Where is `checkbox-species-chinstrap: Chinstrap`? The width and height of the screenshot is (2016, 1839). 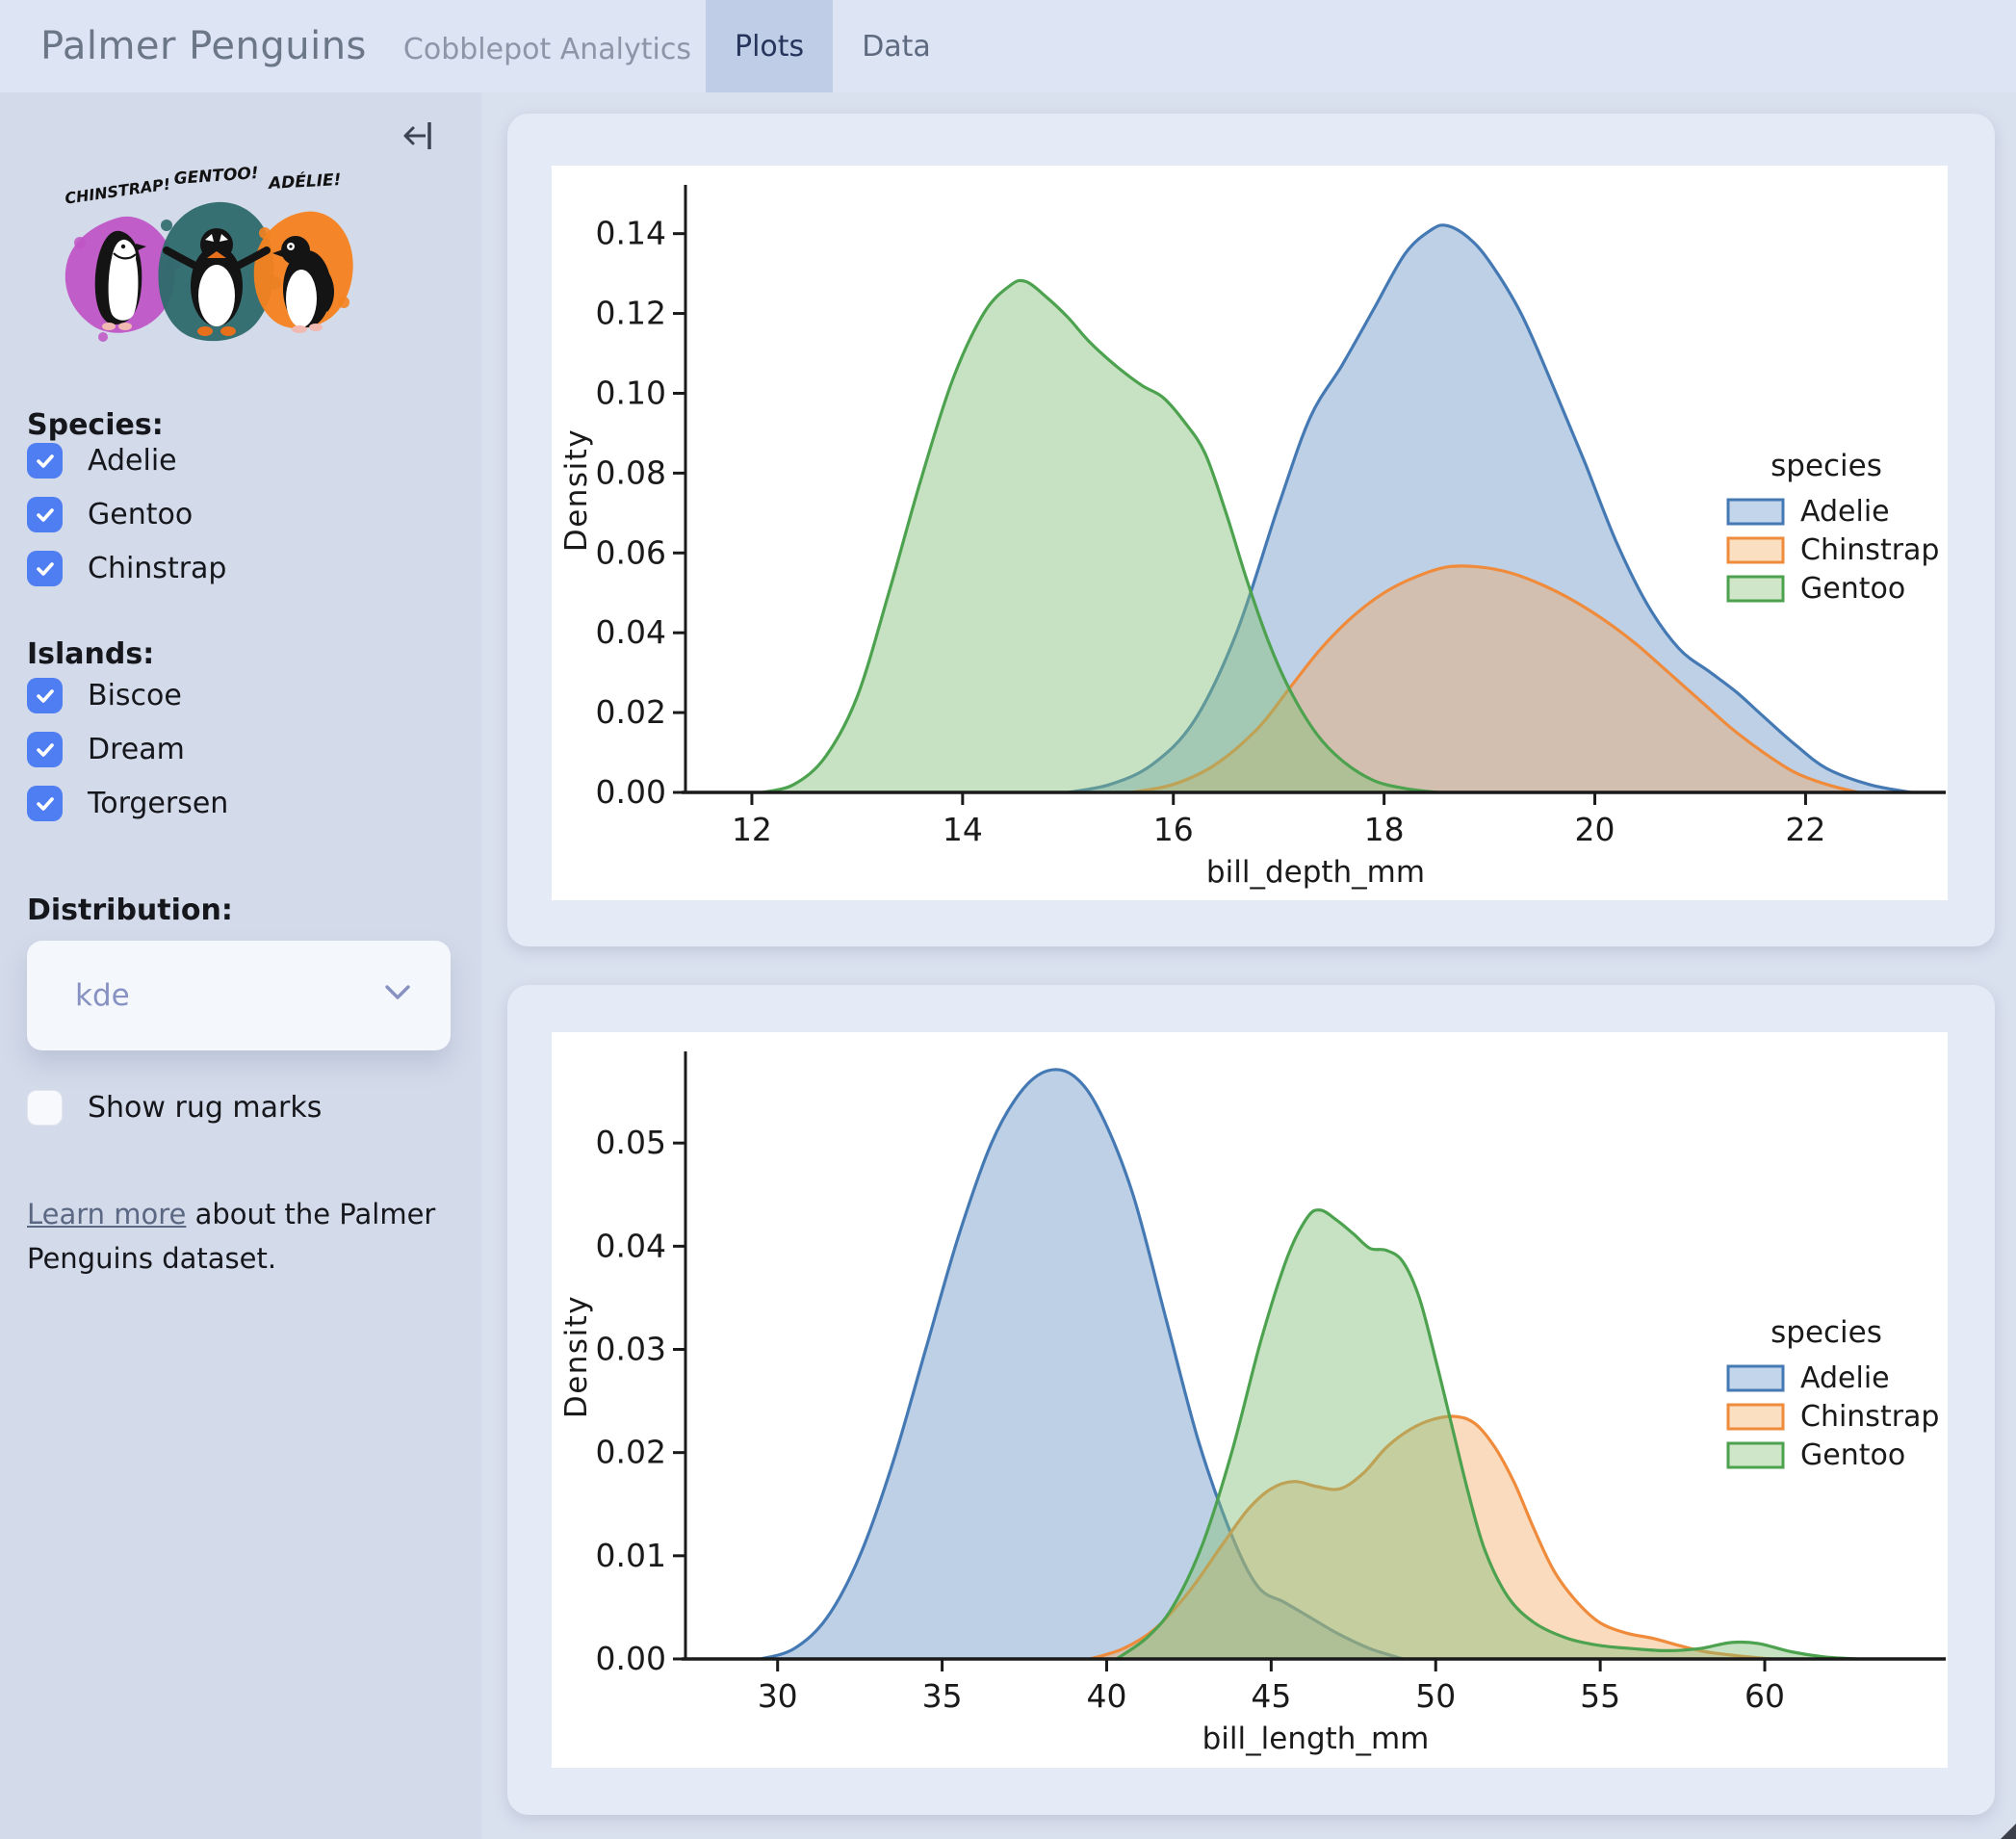 checkbox-species-chinstrap: Chinstrap is located at coordinates (126, 568).